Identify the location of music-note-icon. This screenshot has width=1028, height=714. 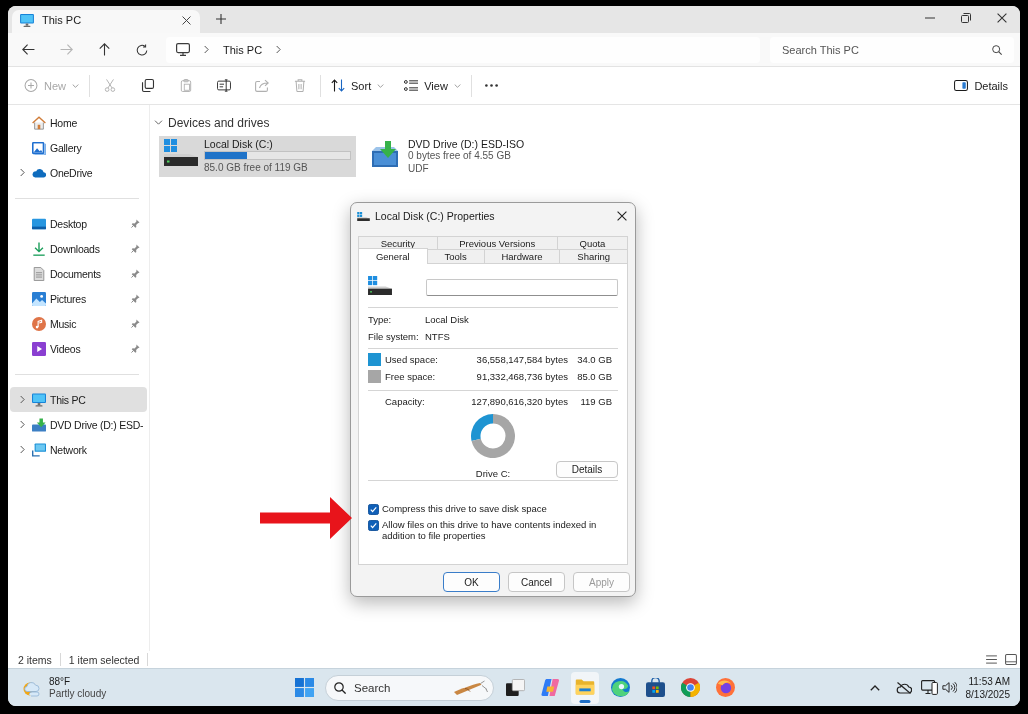
(39, 323).